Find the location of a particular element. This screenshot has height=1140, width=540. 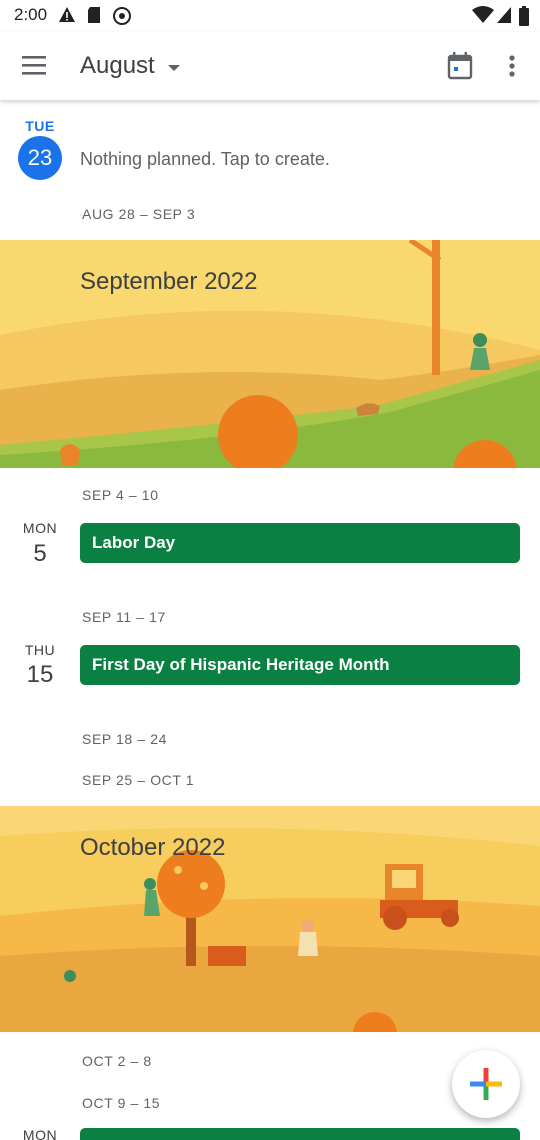

week-range-oct2: OCT 2 – 8 is located at coordinates (117, 1061).